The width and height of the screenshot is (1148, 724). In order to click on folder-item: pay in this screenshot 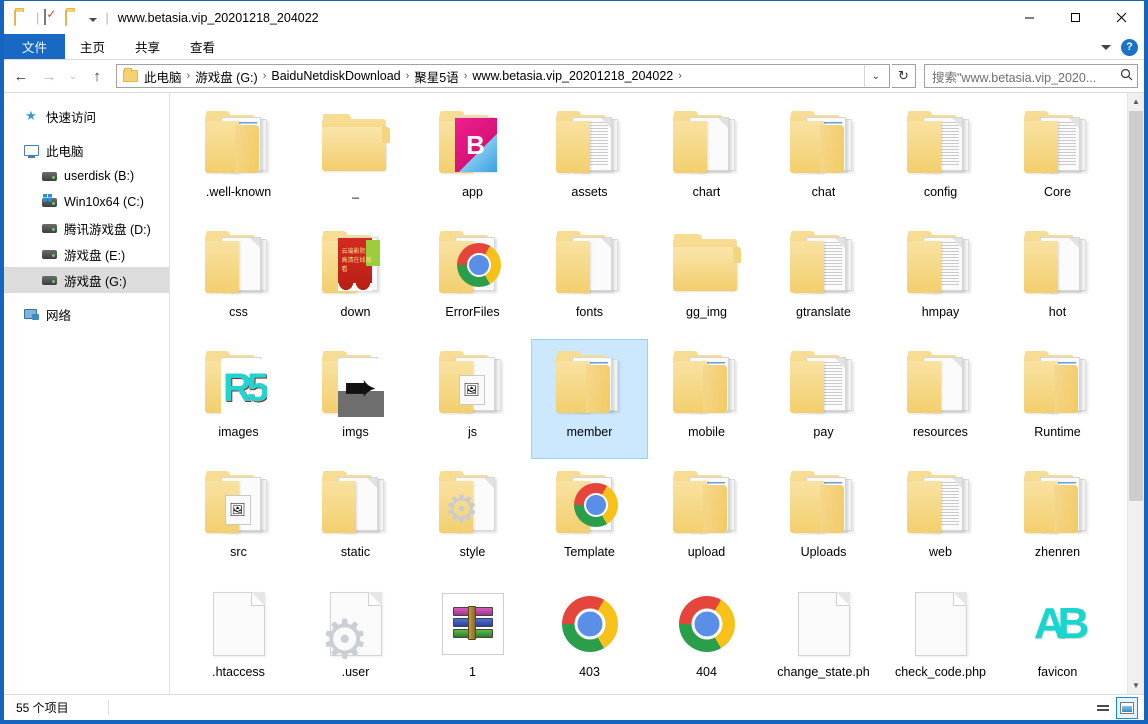, I will do `click(823, 399)`.